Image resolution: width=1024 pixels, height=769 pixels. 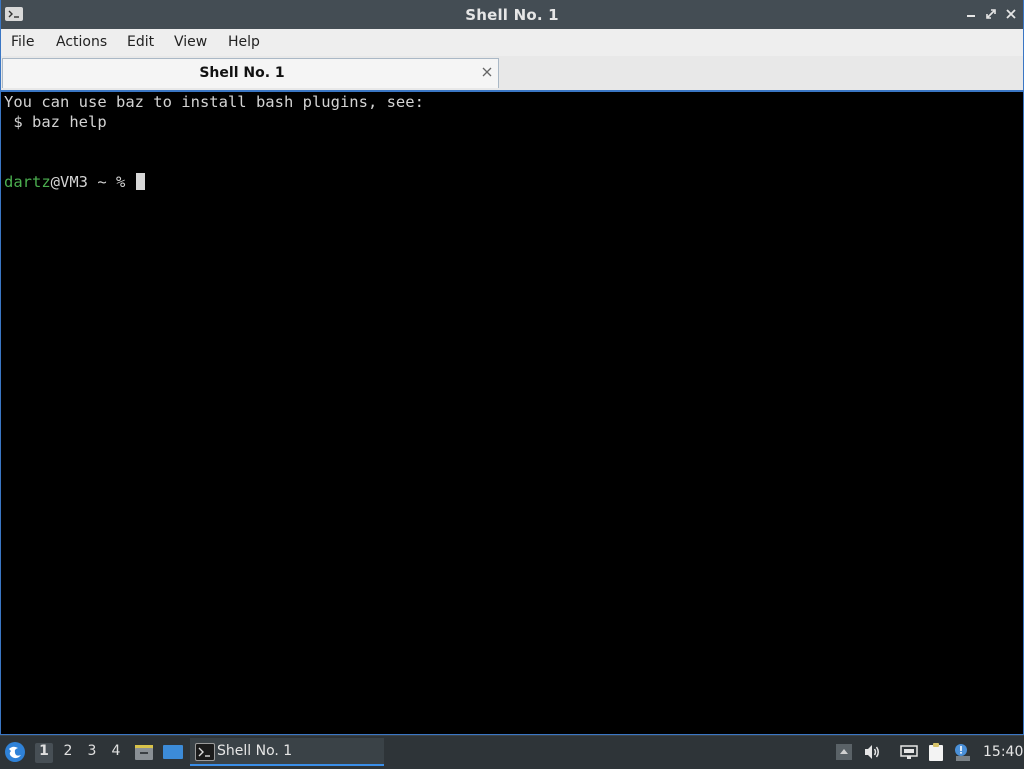 I want to click on menu-edit: Edit, so click(x=140, y=42).